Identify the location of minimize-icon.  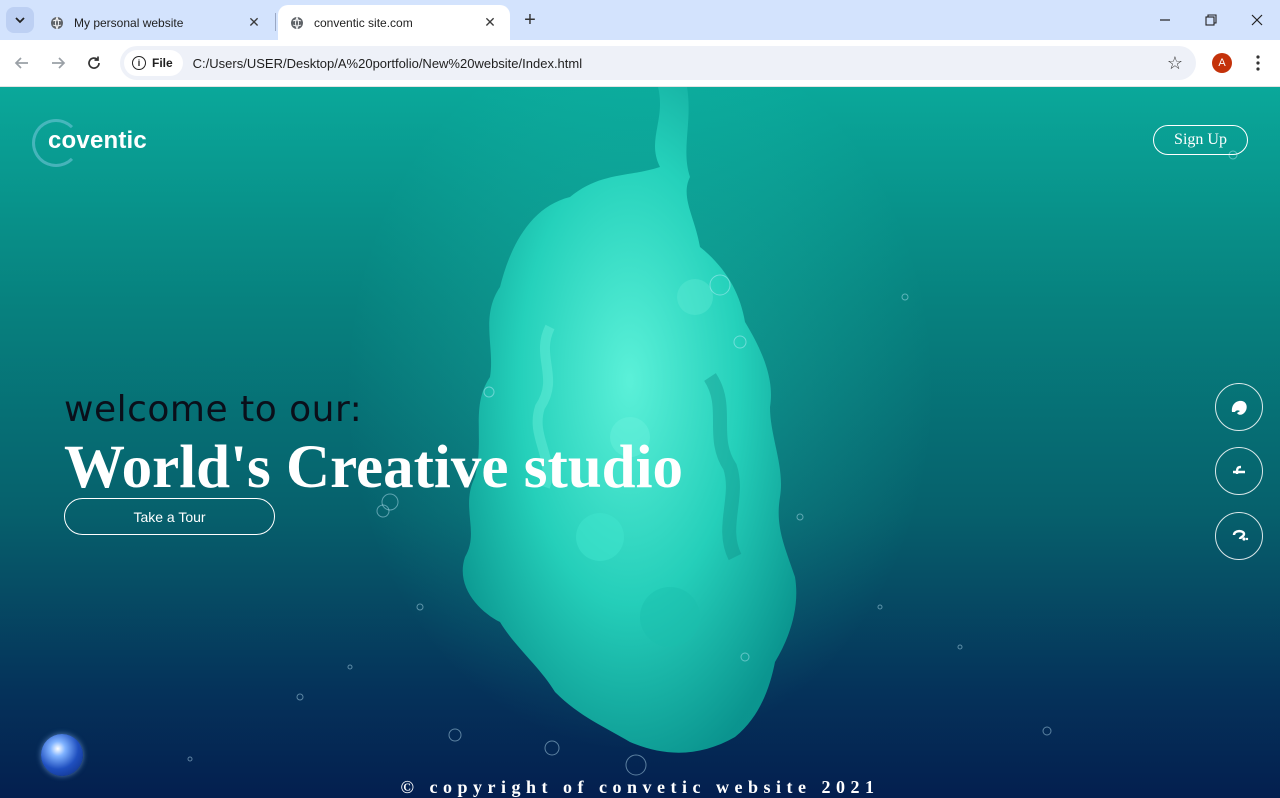
(1165, 20).